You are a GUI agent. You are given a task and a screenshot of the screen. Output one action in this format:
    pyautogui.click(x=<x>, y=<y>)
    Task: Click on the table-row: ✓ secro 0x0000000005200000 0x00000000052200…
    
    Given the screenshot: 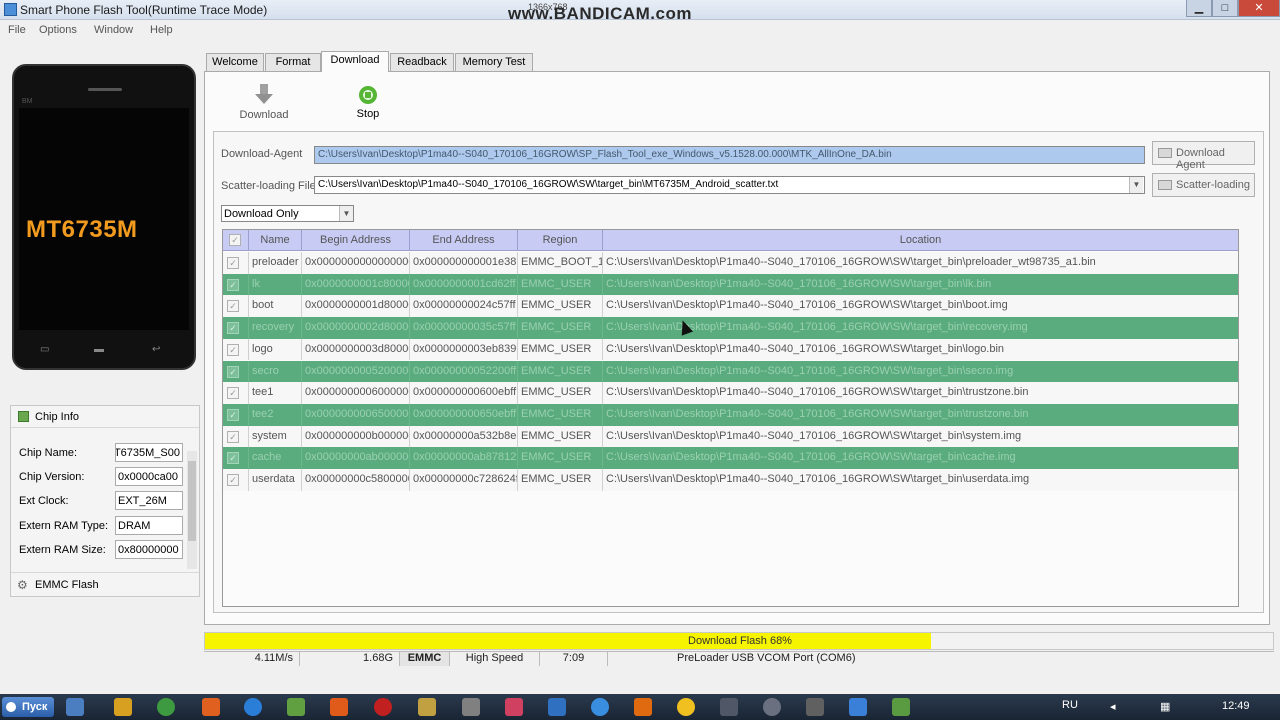 What is the action you would take?
    pyautogui.click(x=730, y=371)
    